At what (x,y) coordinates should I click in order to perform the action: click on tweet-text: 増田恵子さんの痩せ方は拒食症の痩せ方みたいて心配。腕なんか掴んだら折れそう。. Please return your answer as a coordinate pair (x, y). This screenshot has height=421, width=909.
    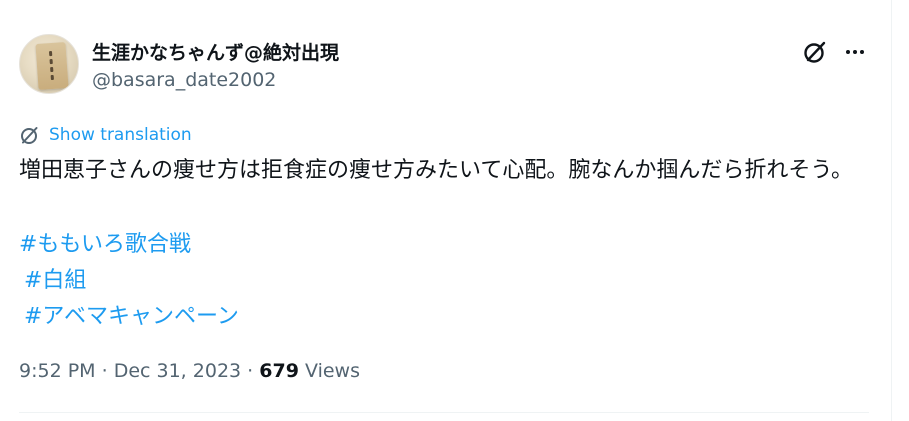
    Looking at the image, I should click on (436, 170).